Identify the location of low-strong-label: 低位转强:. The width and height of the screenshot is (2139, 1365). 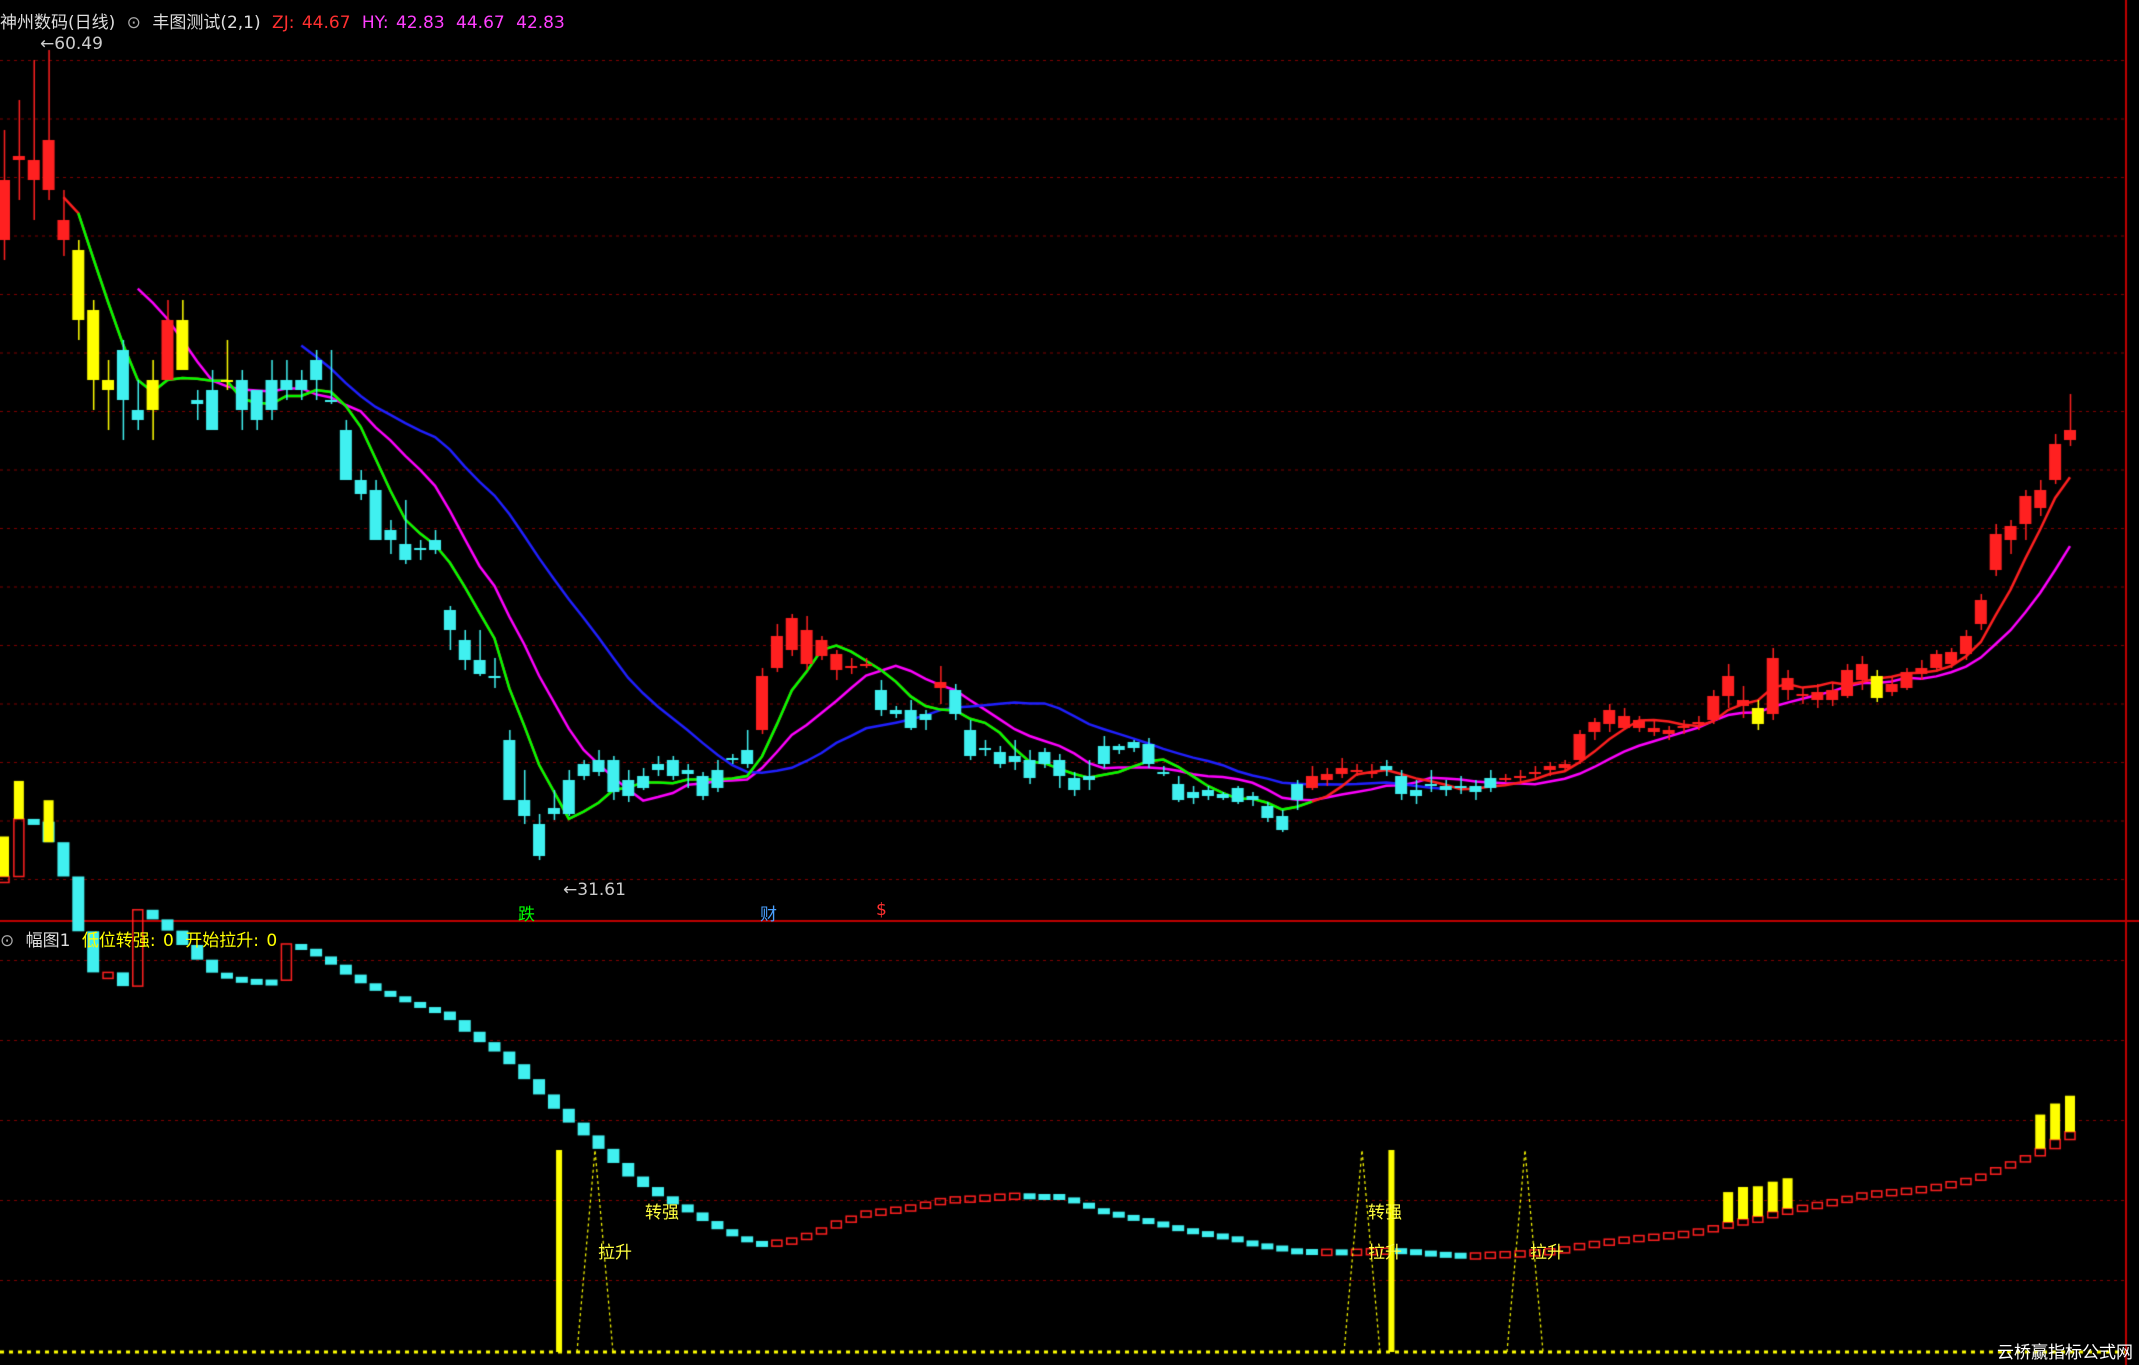
(118, 941).